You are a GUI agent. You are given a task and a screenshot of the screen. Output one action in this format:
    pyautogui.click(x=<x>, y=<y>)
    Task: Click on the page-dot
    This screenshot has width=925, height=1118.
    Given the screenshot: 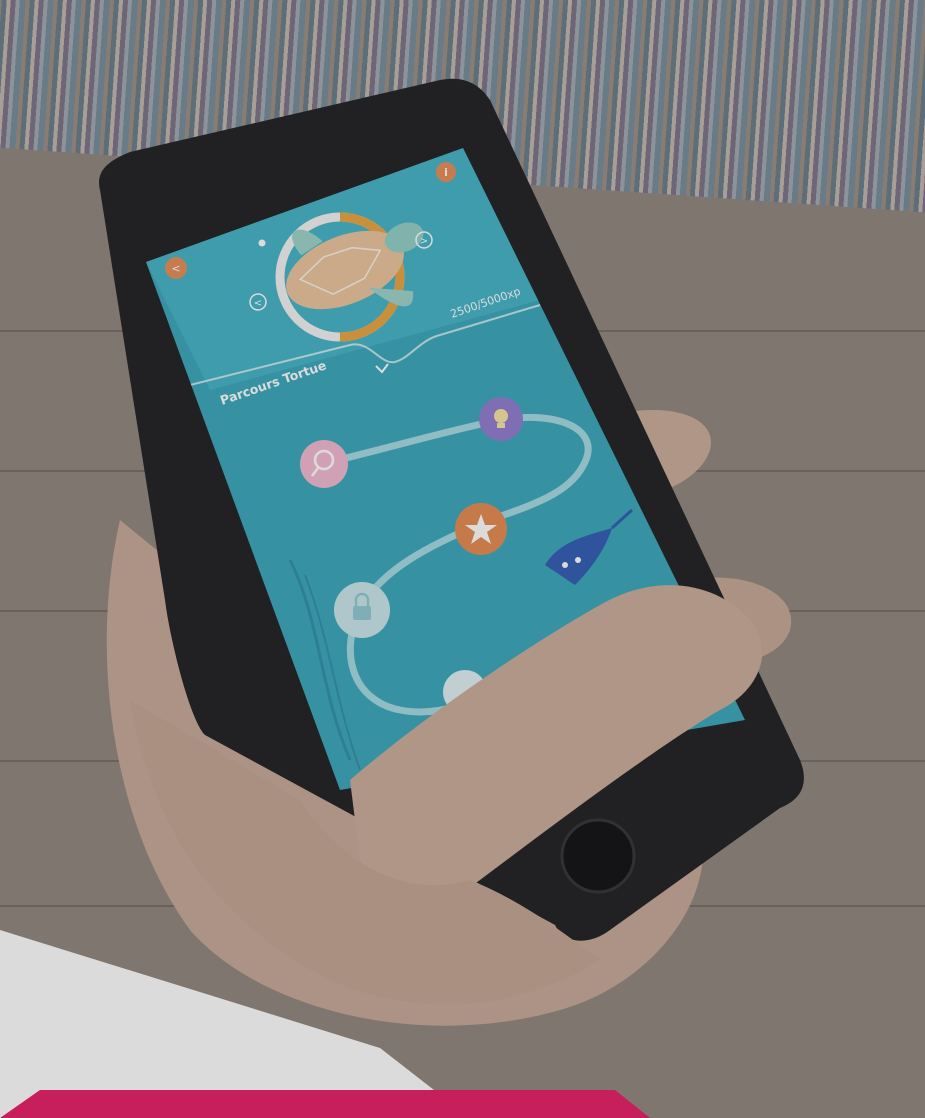 What is the action you would take?
    pyautogui.click(x=262, y=243)
    